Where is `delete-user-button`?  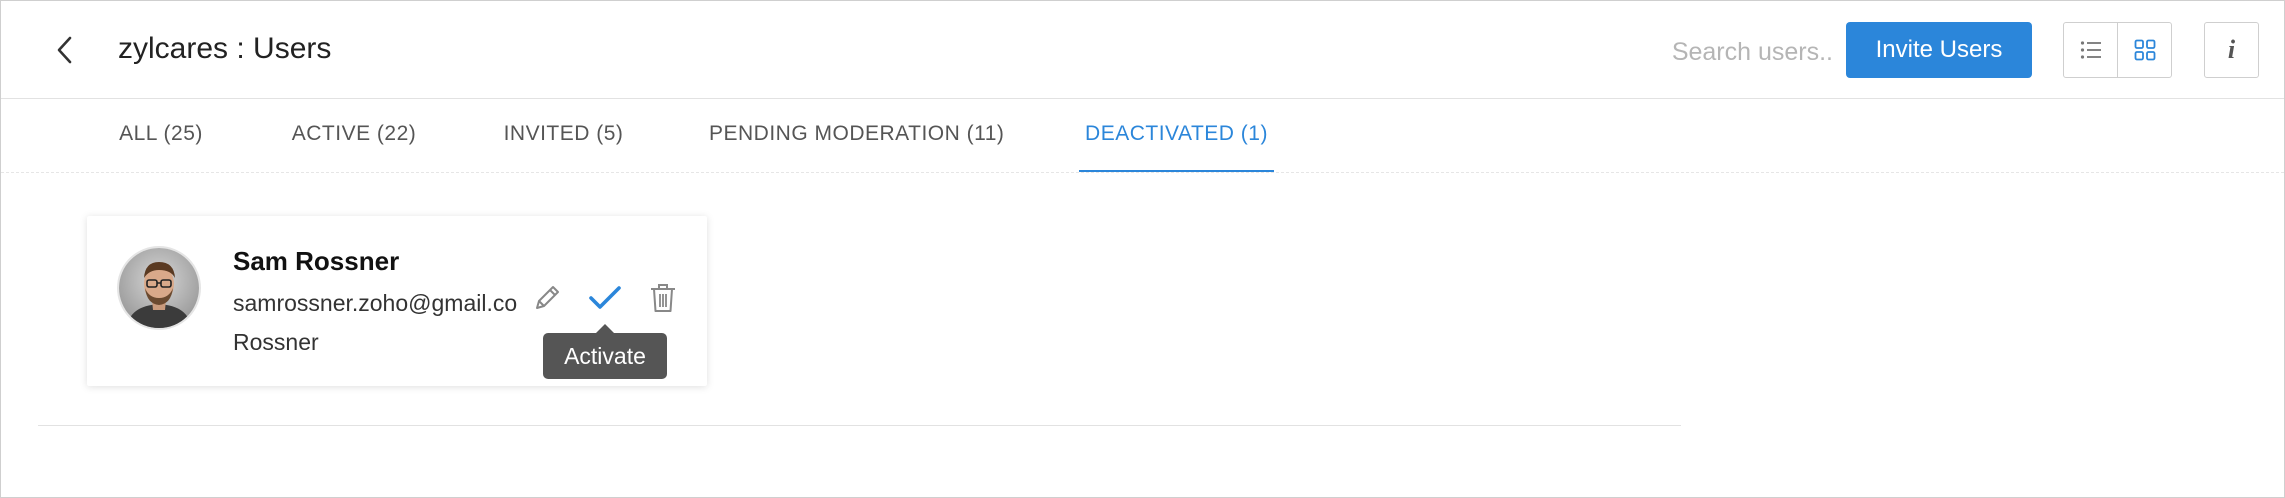
delete-user-button is located at coordinates (663, 298).